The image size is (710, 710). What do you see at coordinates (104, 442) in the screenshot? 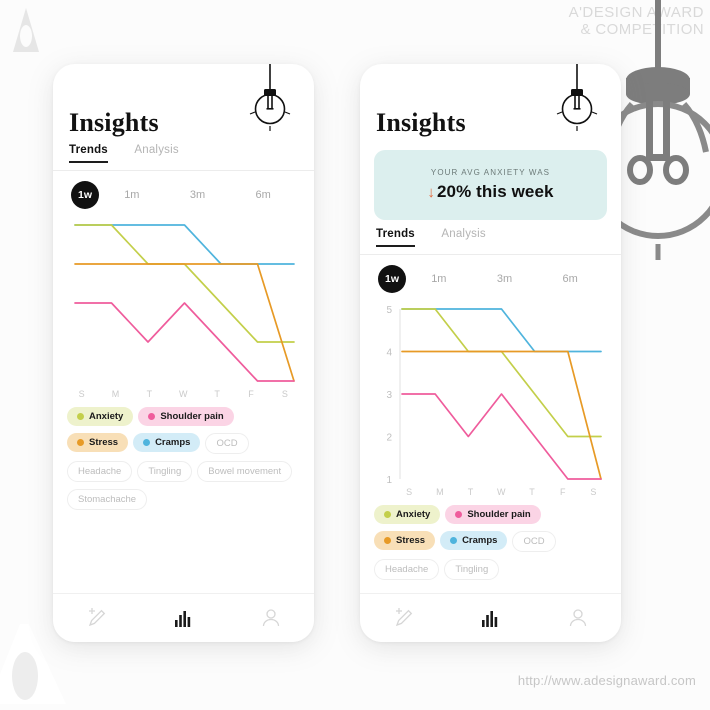
I see `chip-label: Stress` at bounding box center [104, 442].